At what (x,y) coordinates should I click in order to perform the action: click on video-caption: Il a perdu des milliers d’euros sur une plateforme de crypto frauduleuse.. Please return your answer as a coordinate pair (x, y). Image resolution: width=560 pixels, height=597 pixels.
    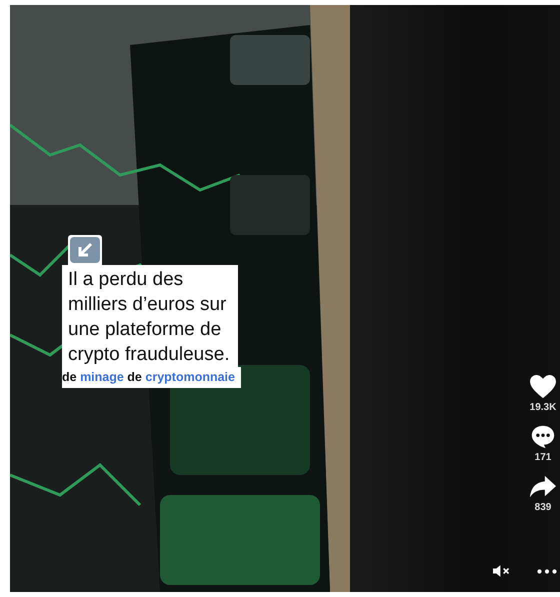
    Looking at the image, I should click on (150, 316).